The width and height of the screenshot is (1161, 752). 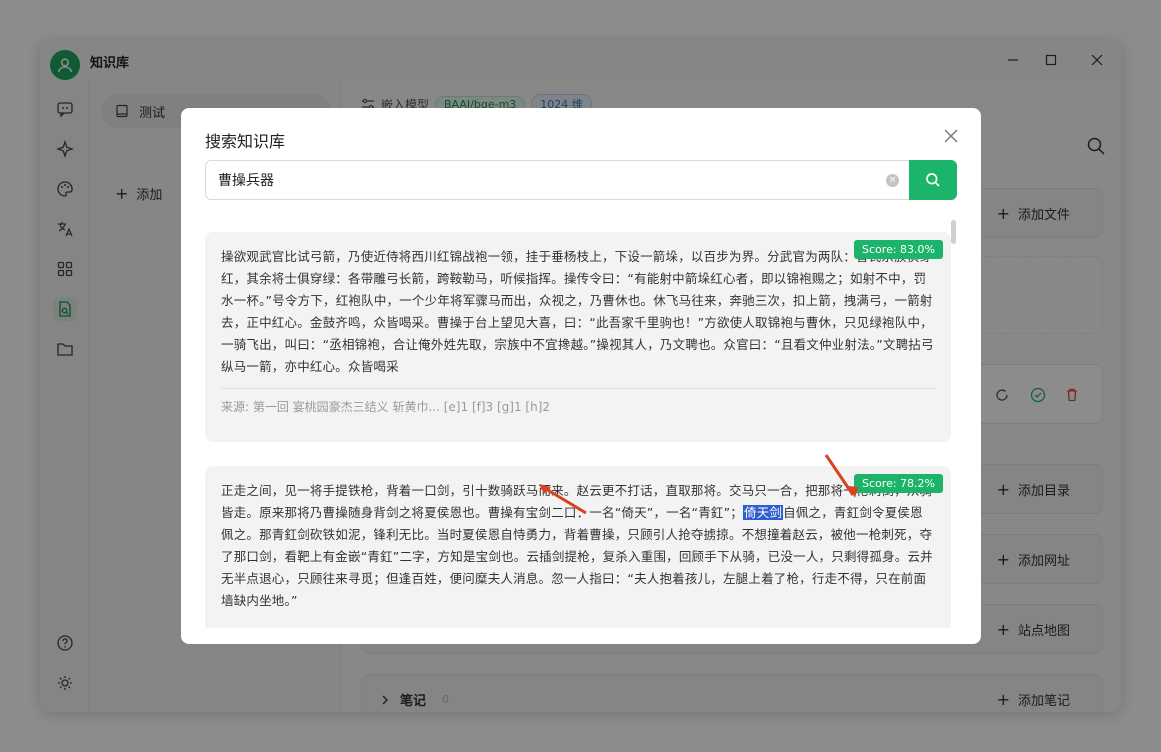 What do you see at coordinates (557, 180) in the screenshot?
I see `search-input: 曹操兵器 ×` at bounding box center [557, 180].